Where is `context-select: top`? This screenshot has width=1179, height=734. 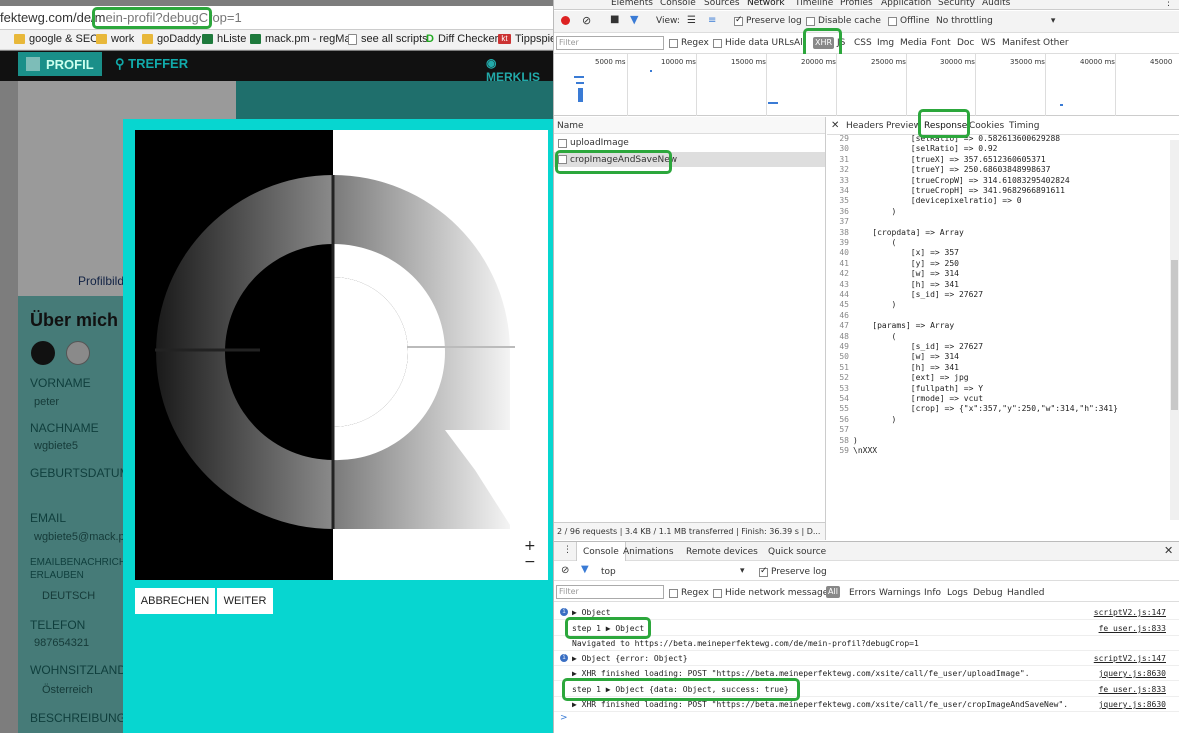
context-select: top is located at coordinates (608, 572).